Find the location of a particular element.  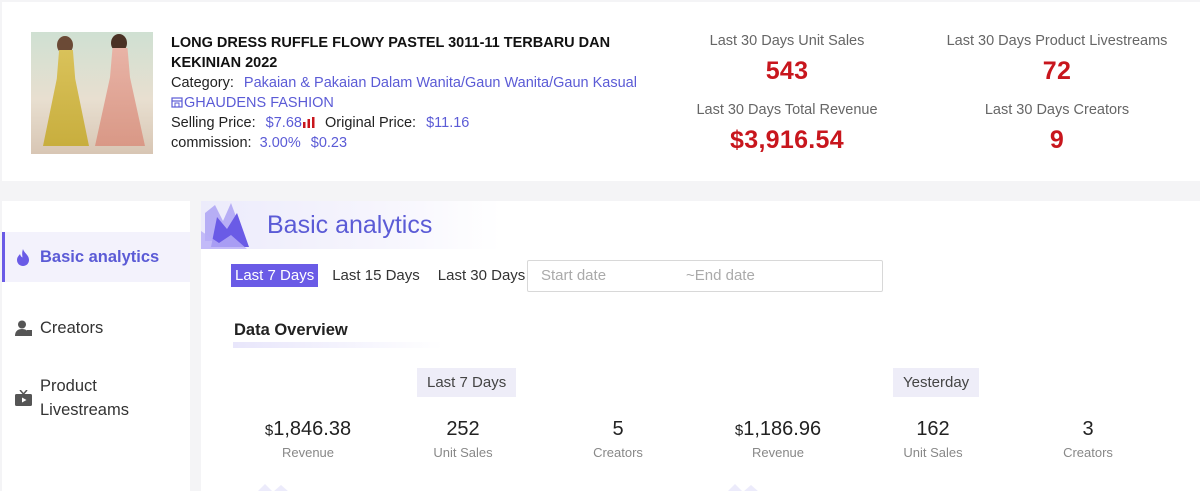

metric-creators-7d: 5 Creators is located at coordinates (618, 439).